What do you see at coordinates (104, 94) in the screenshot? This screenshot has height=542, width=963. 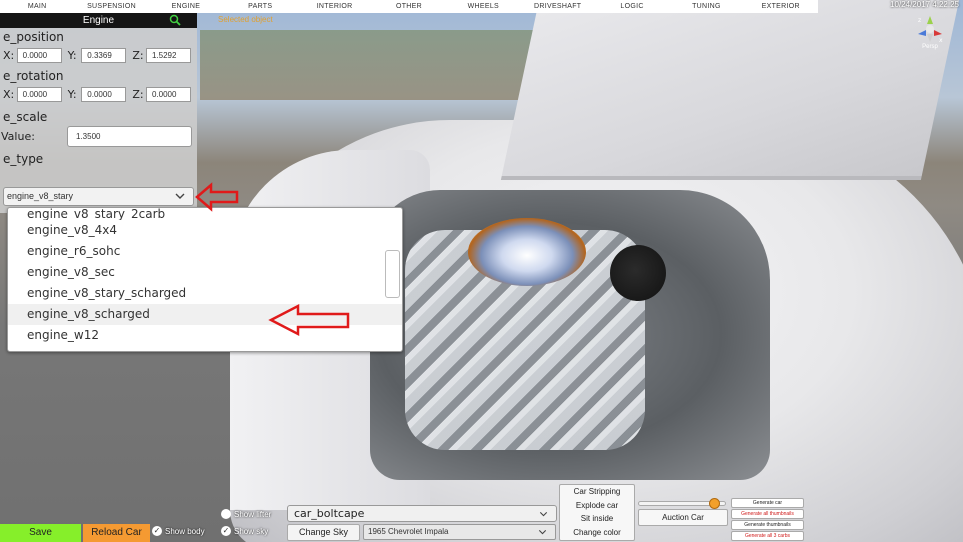 I see `rotation-y-field: 0.0000` at bounding box center [104, 94].